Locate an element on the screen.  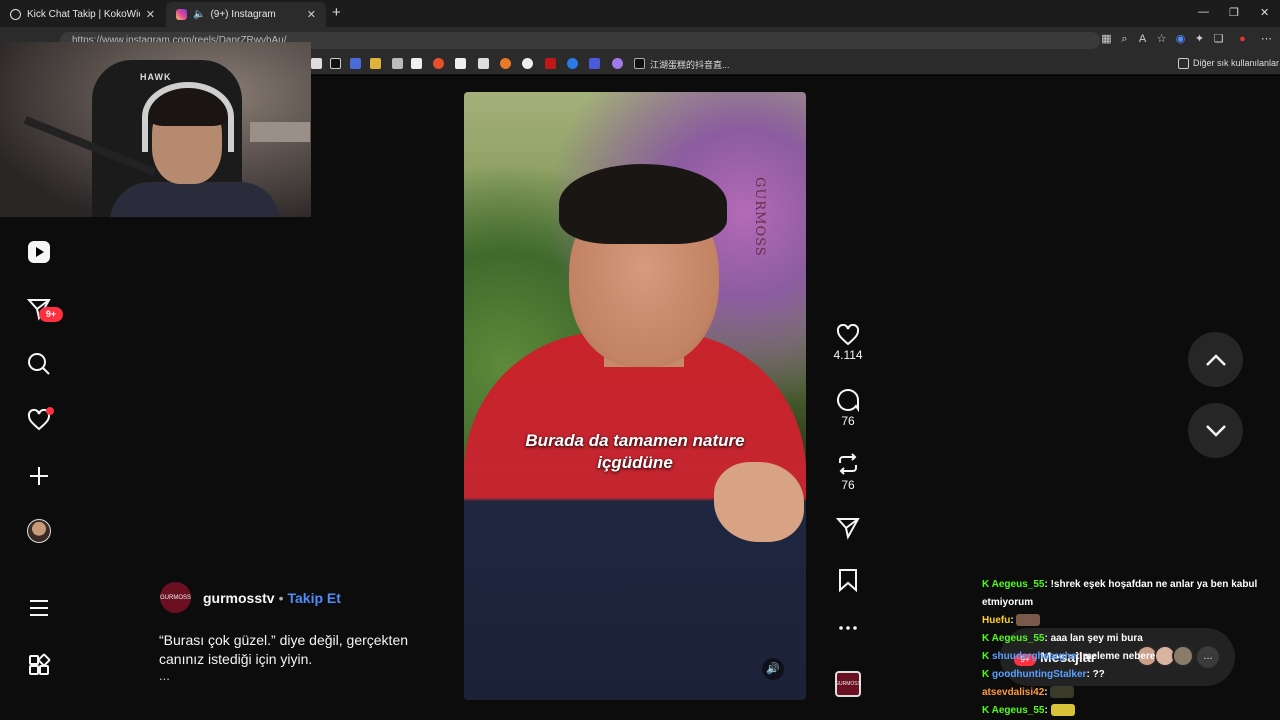
messages-badge: 9+ is located at coordinates (51, 314).